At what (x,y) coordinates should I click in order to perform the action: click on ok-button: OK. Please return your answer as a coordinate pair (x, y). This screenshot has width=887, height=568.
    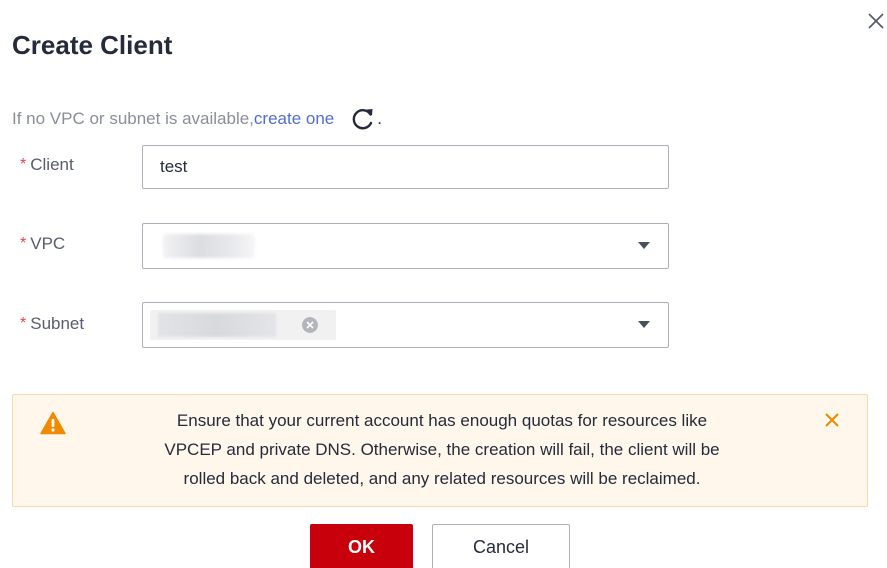
    Looking at the image, I should click on (361, 546).